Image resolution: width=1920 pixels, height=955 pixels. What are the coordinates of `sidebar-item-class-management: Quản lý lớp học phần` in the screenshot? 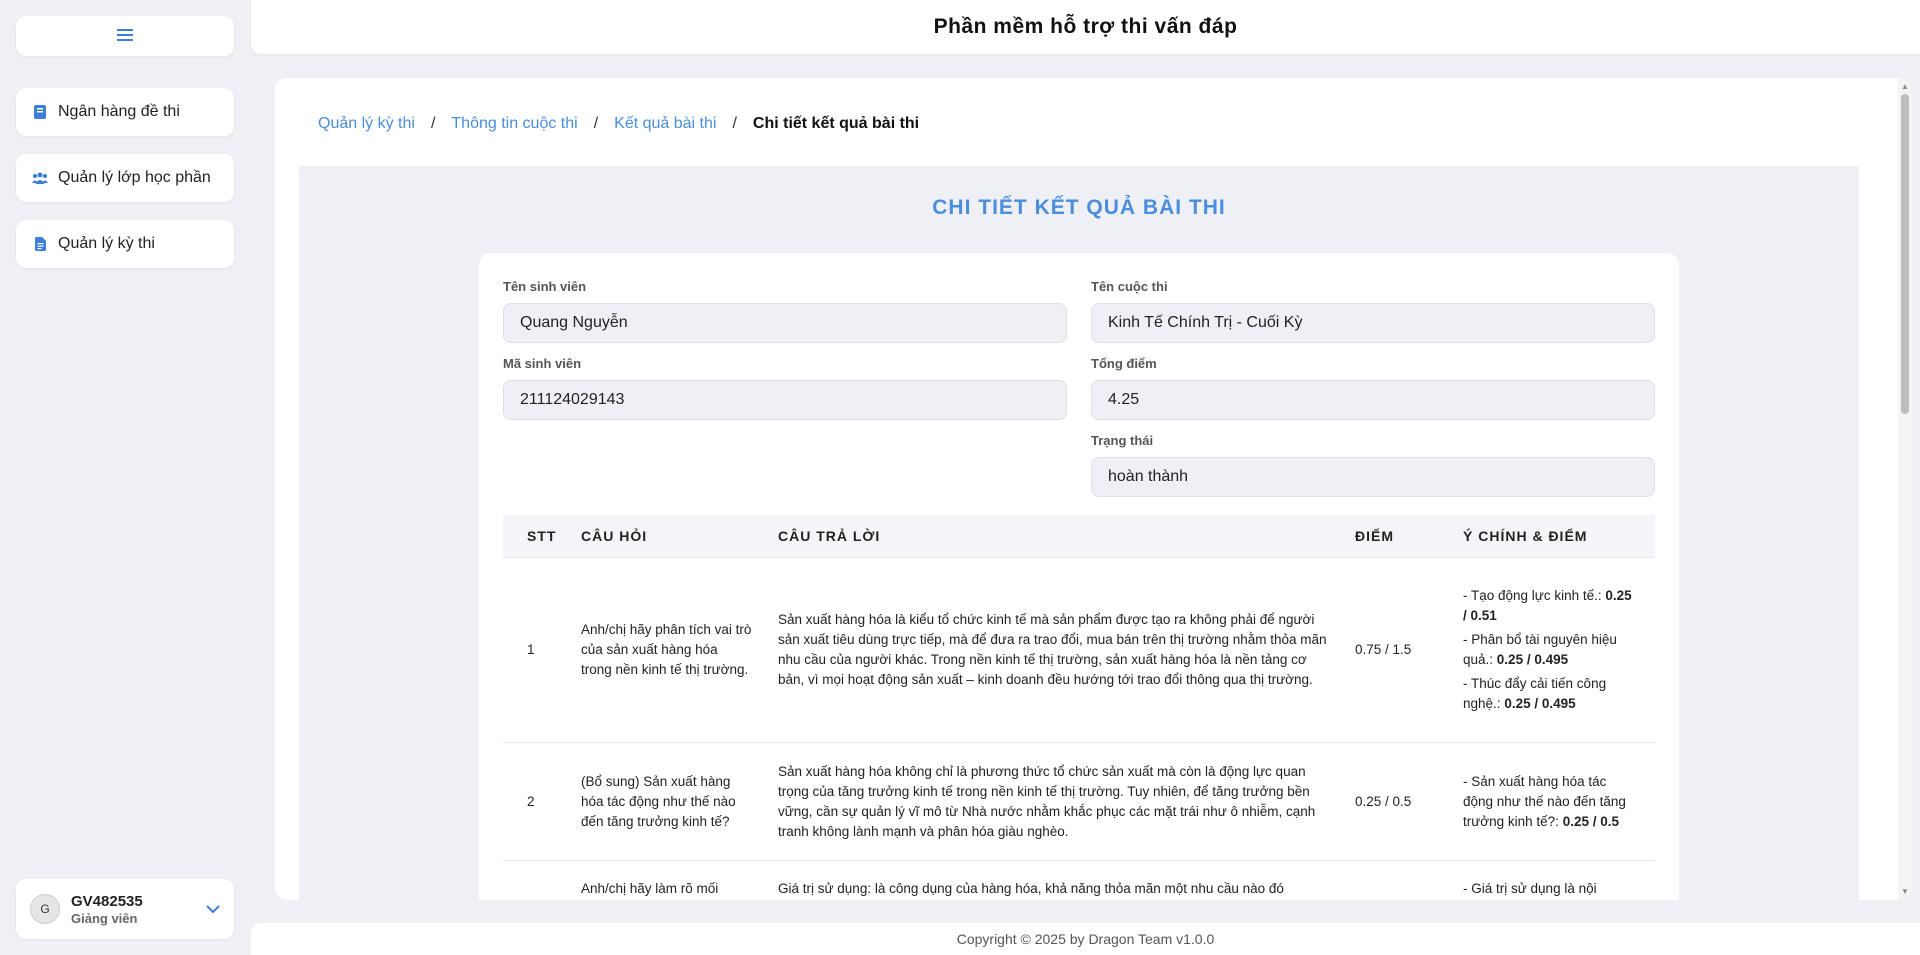 It's located at (125, 178).